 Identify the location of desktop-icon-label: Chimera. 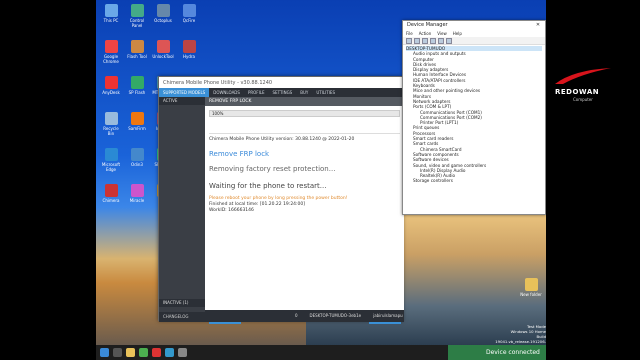
(111, 200).